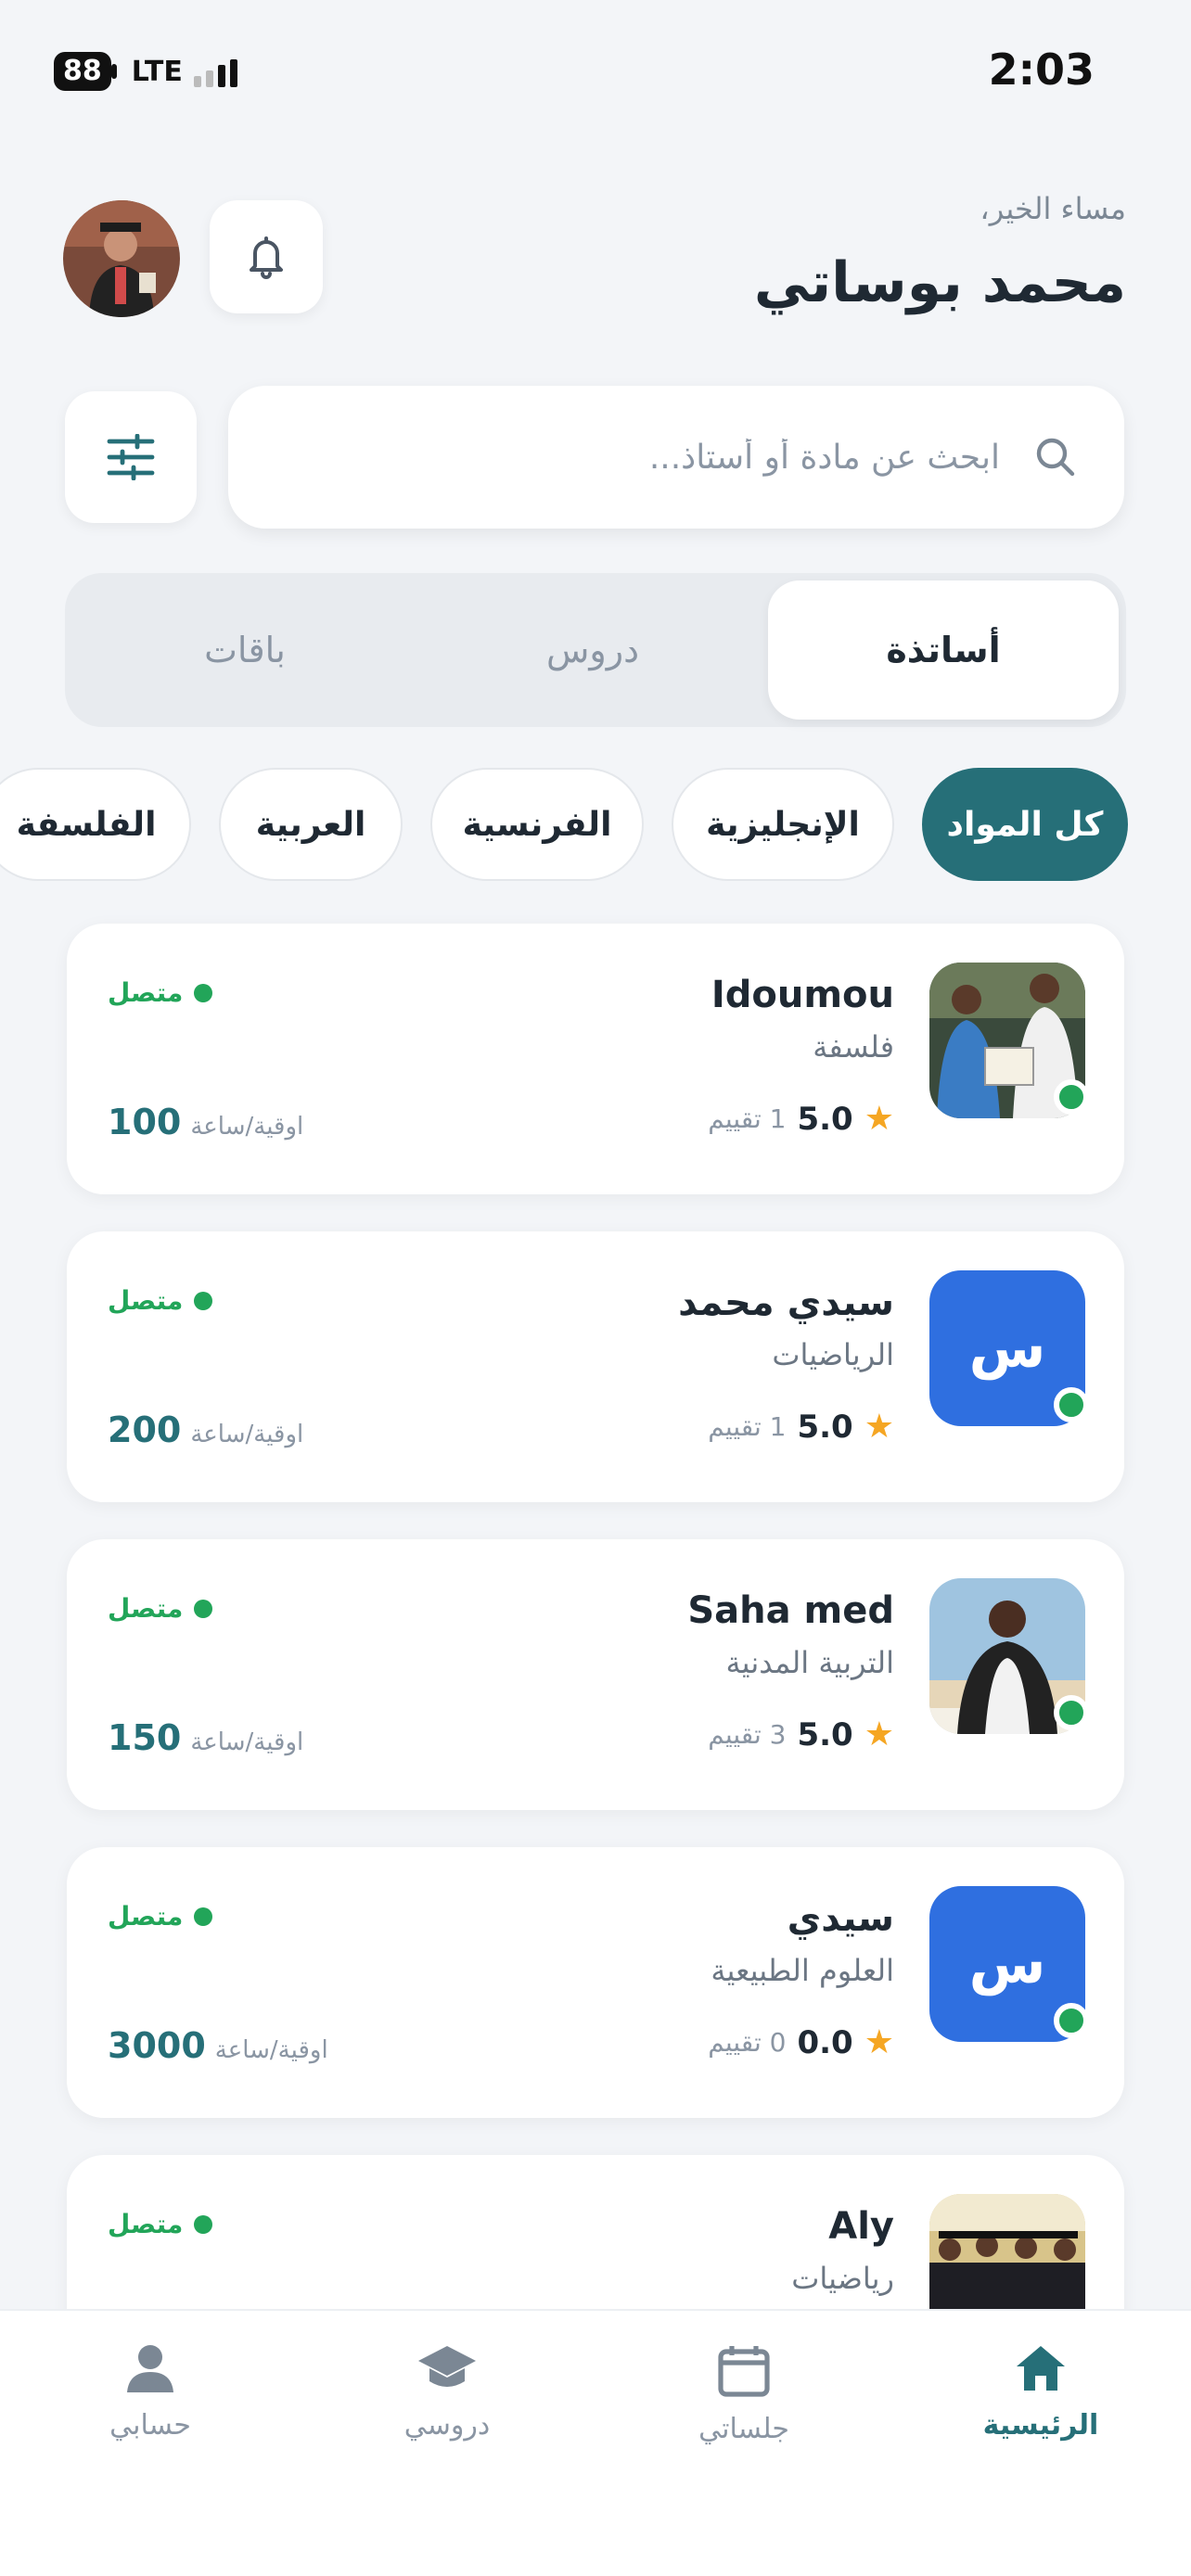  What do you see at coordinates (790, 1611) in the screenshot?
I see `teacher-name: Saha med` at bounding box center [790, 1611].